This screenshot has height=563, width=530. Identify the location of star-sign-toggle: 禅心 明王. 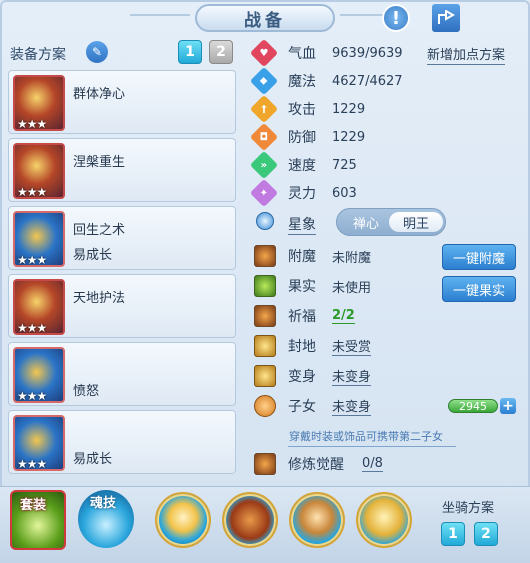
(391, 222).